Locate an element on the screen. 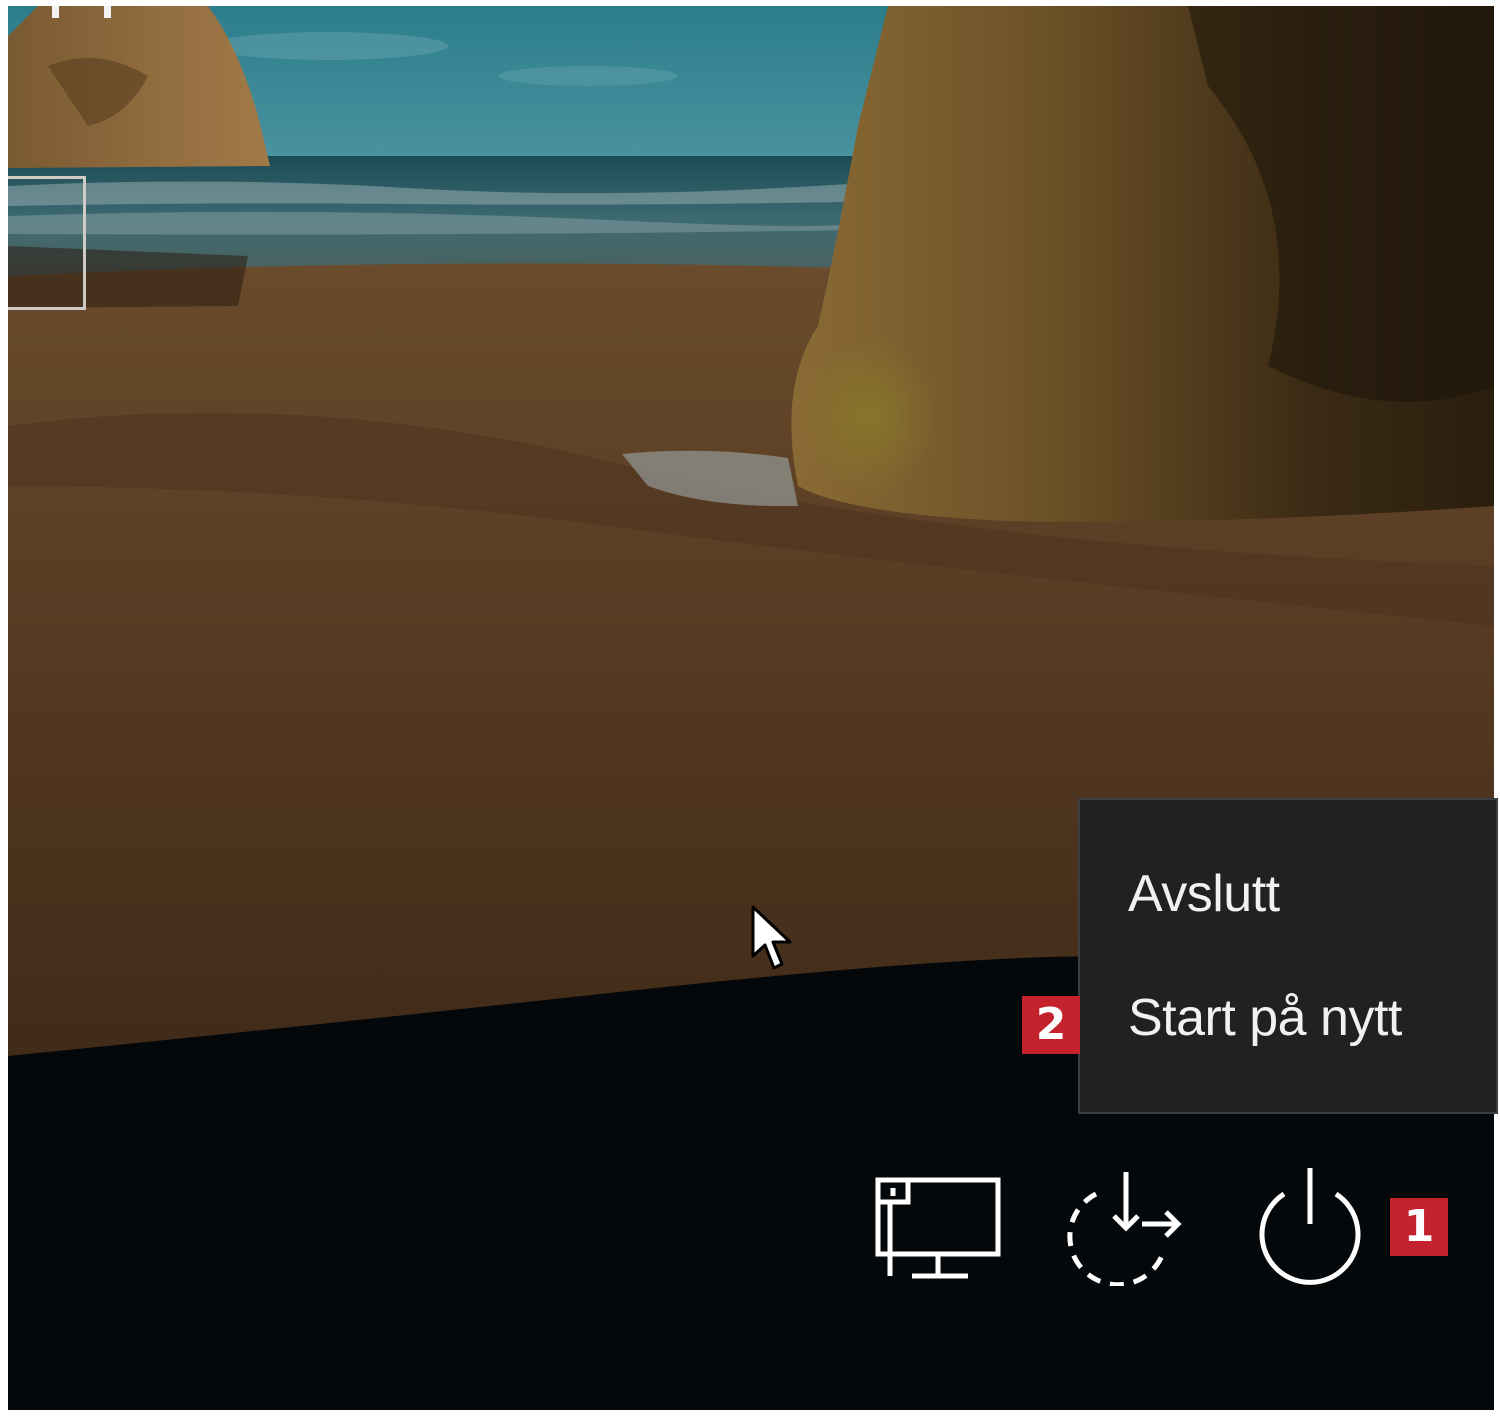 The image size is (1500, 1416). step-2-badge: 2 is located at coordinates (1051, 1025).